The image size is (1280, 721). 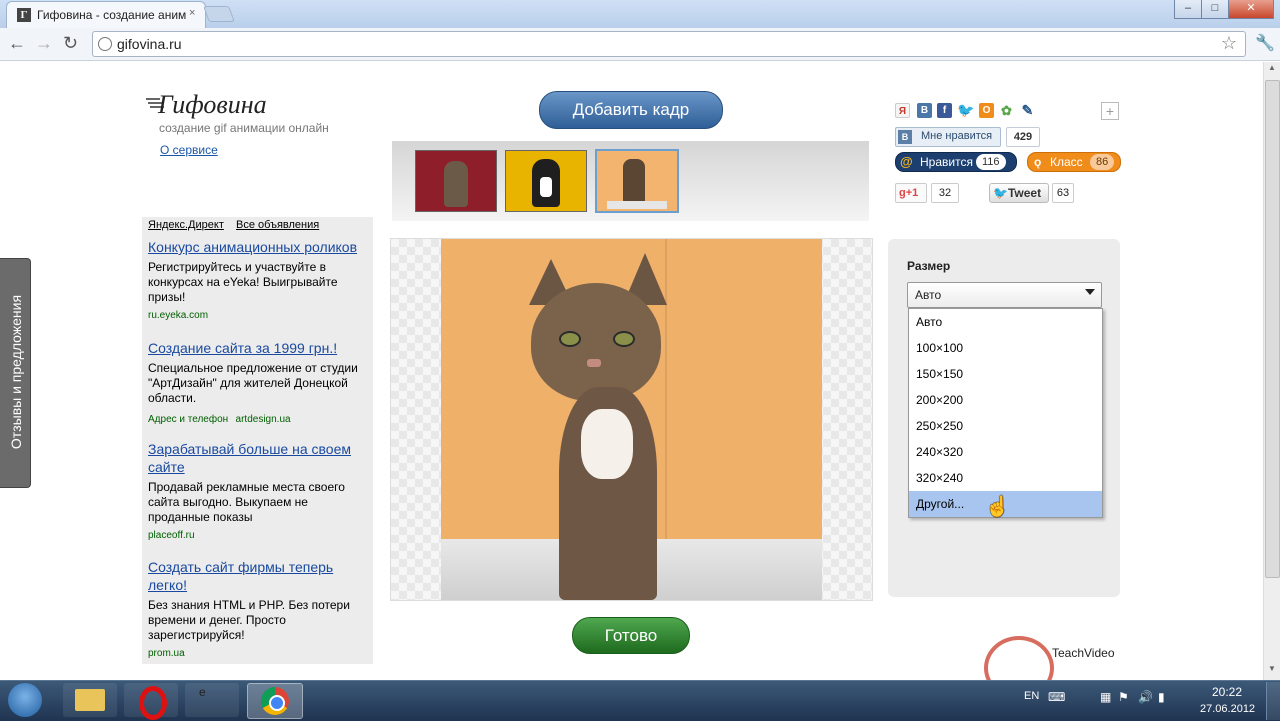 What do you see at coordinates (902, 193) in the screenshot?
I see `gplus-icon: g` at bounding box center [902, 193].